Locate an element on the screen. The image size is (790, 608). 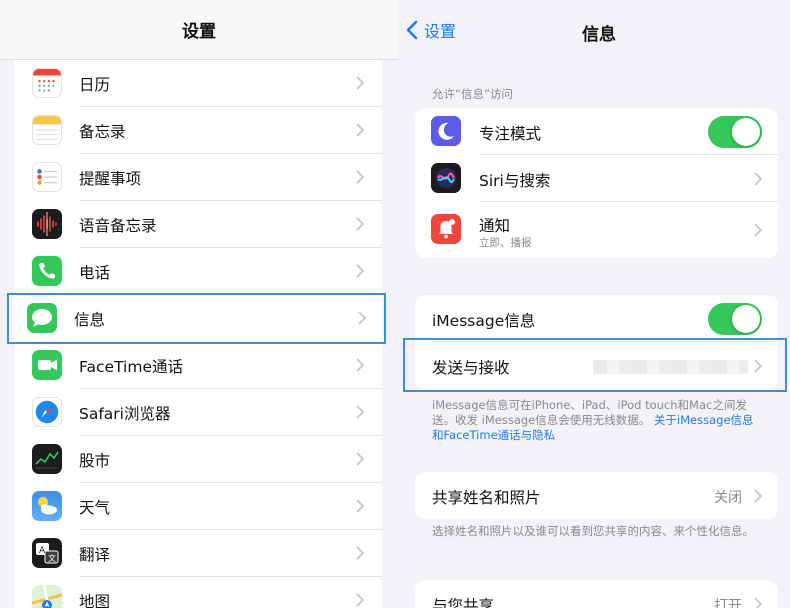
imessage-row: iMessage信息 is located at coordinates (596, 318).